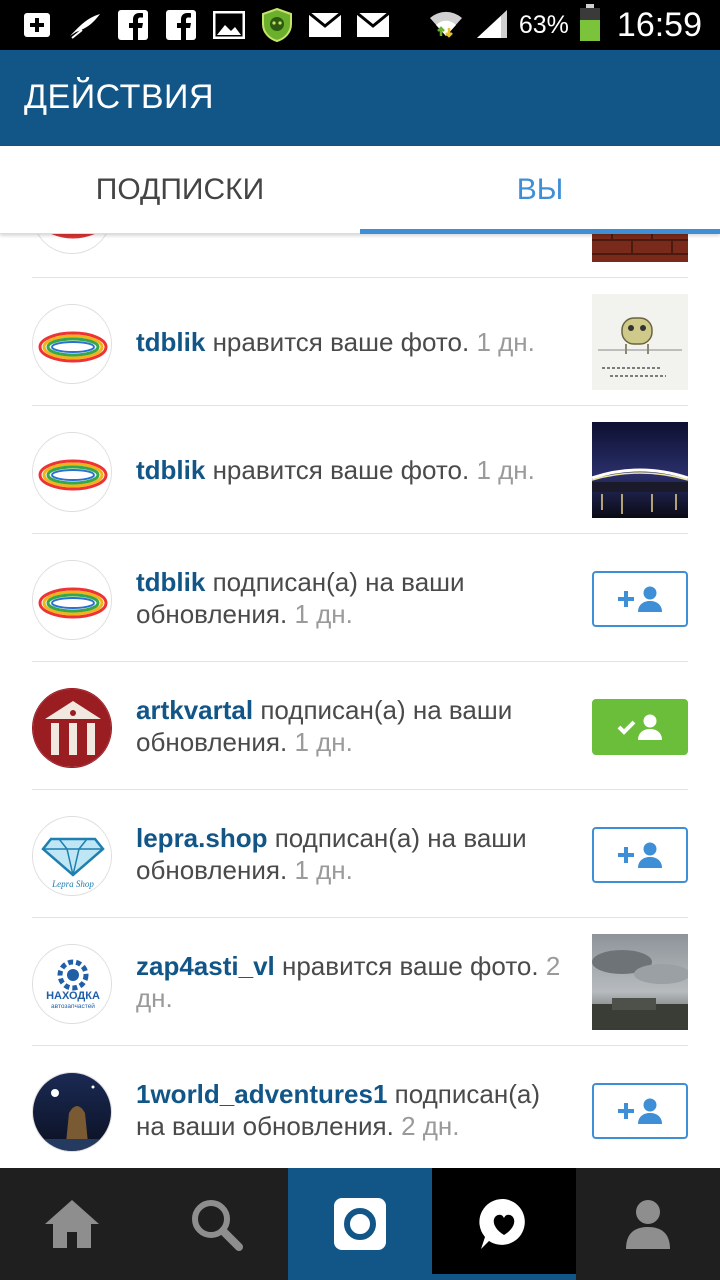 This screenshot has width=720, height=1280. I want to click on nav-camera, so click(360, 1224).